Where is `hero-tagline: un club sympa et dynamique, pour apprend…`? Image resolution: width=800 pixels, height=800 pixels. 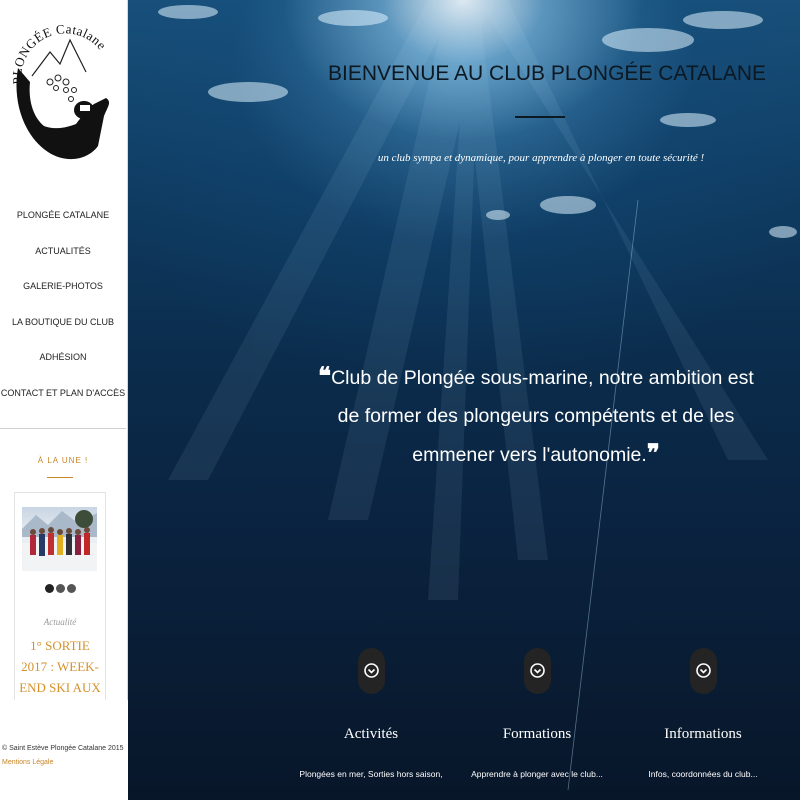
hero-tagline: un club sympa et dynamique, pour apprend… is located at coordinates (541, 158).